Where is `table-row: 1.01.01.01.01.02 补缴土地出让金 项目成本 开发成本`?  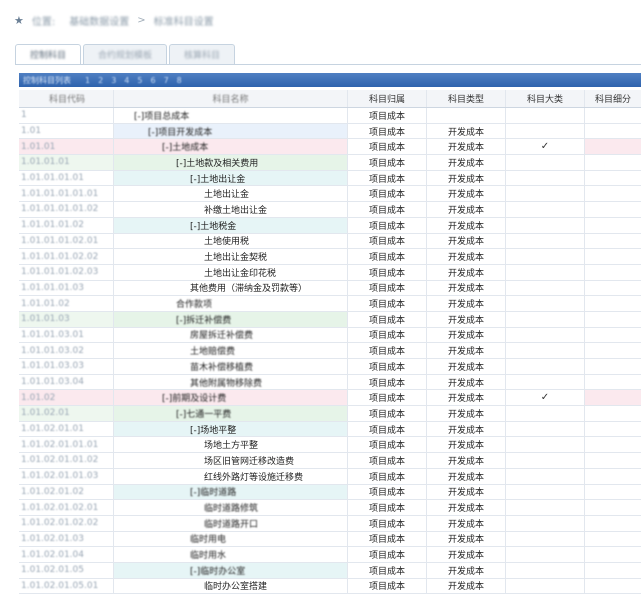 table-row: 1.01.01.01.01.02 补缴土地出让金 项目成本 开发成本 is located at coordinates (330, 210).